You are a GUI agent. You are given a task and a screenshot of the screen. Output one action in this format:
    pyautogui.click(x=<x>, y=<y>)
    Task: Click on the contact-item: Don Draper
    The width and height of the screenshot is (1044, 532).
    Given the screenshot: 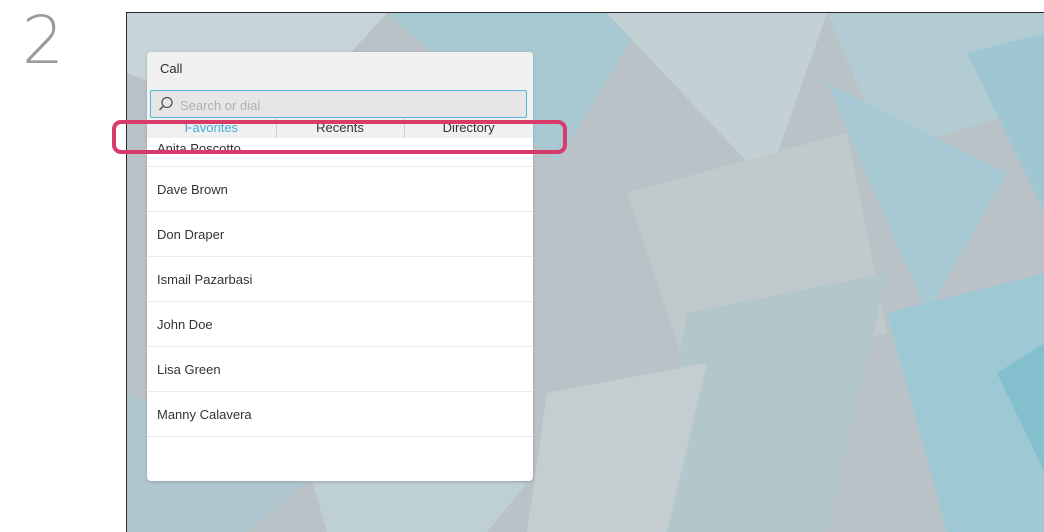 What is the action you would take?
    pyautogui.click(x=340, y=234)
    